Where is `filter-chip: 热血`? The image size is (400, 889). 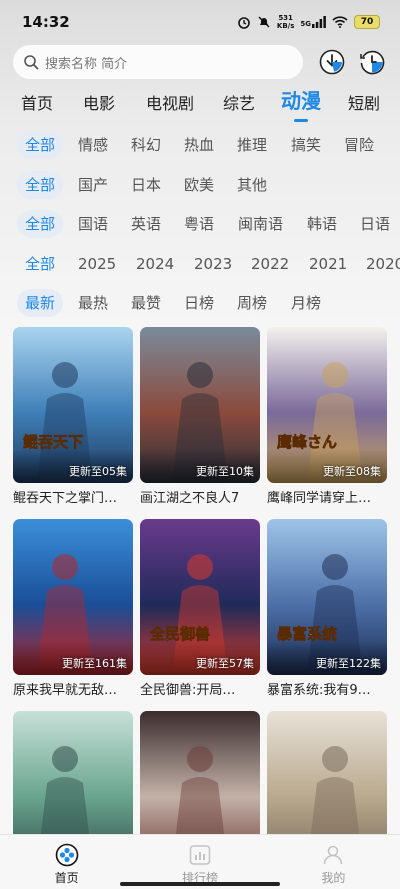 filter-chip: 热血 is located at coordinates (199, 145).